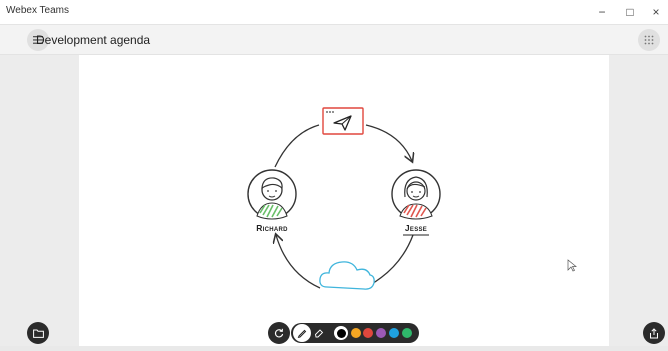 The width and height of the screenshot is (668, 351). Describe the element at coordinates (394, 333) in the screenshot. I see `color-swatch-blue` at that location.